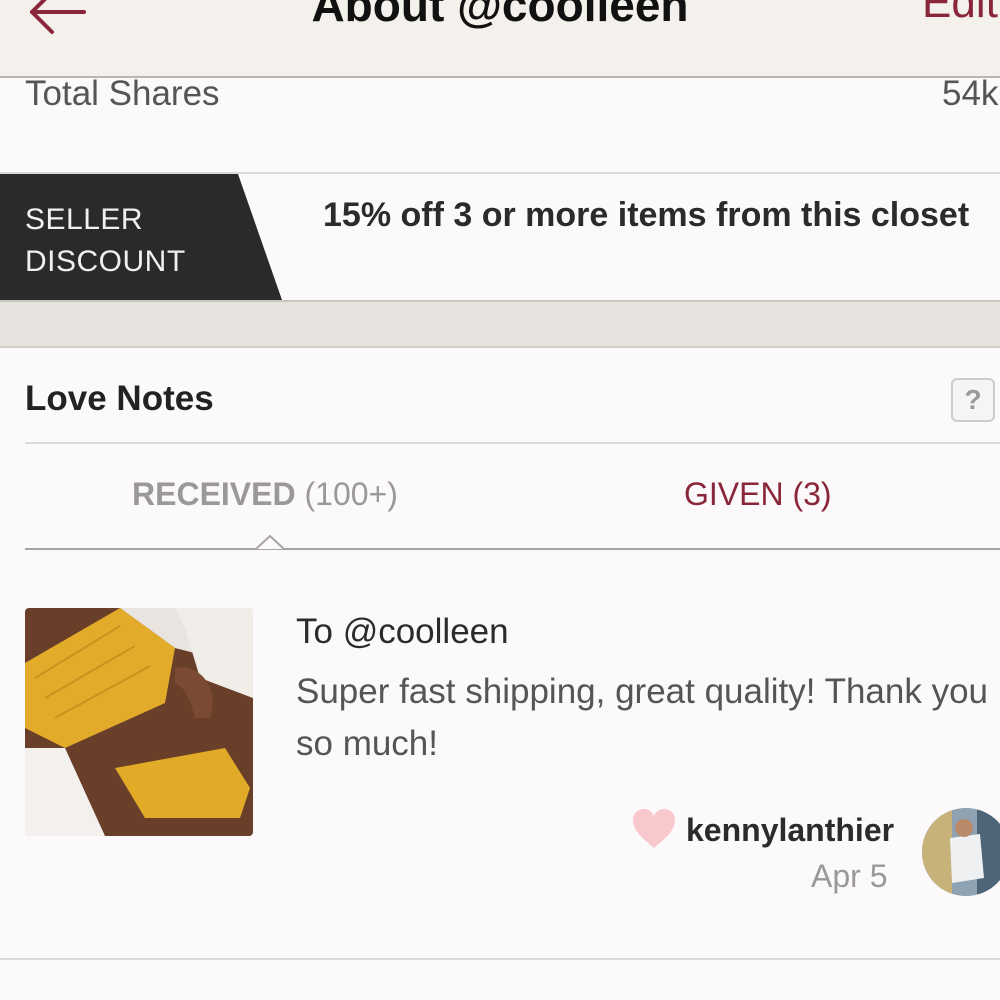  I want to click on seller-discount-badge-label: SELLER DISCOUNT, so click(135, 241).